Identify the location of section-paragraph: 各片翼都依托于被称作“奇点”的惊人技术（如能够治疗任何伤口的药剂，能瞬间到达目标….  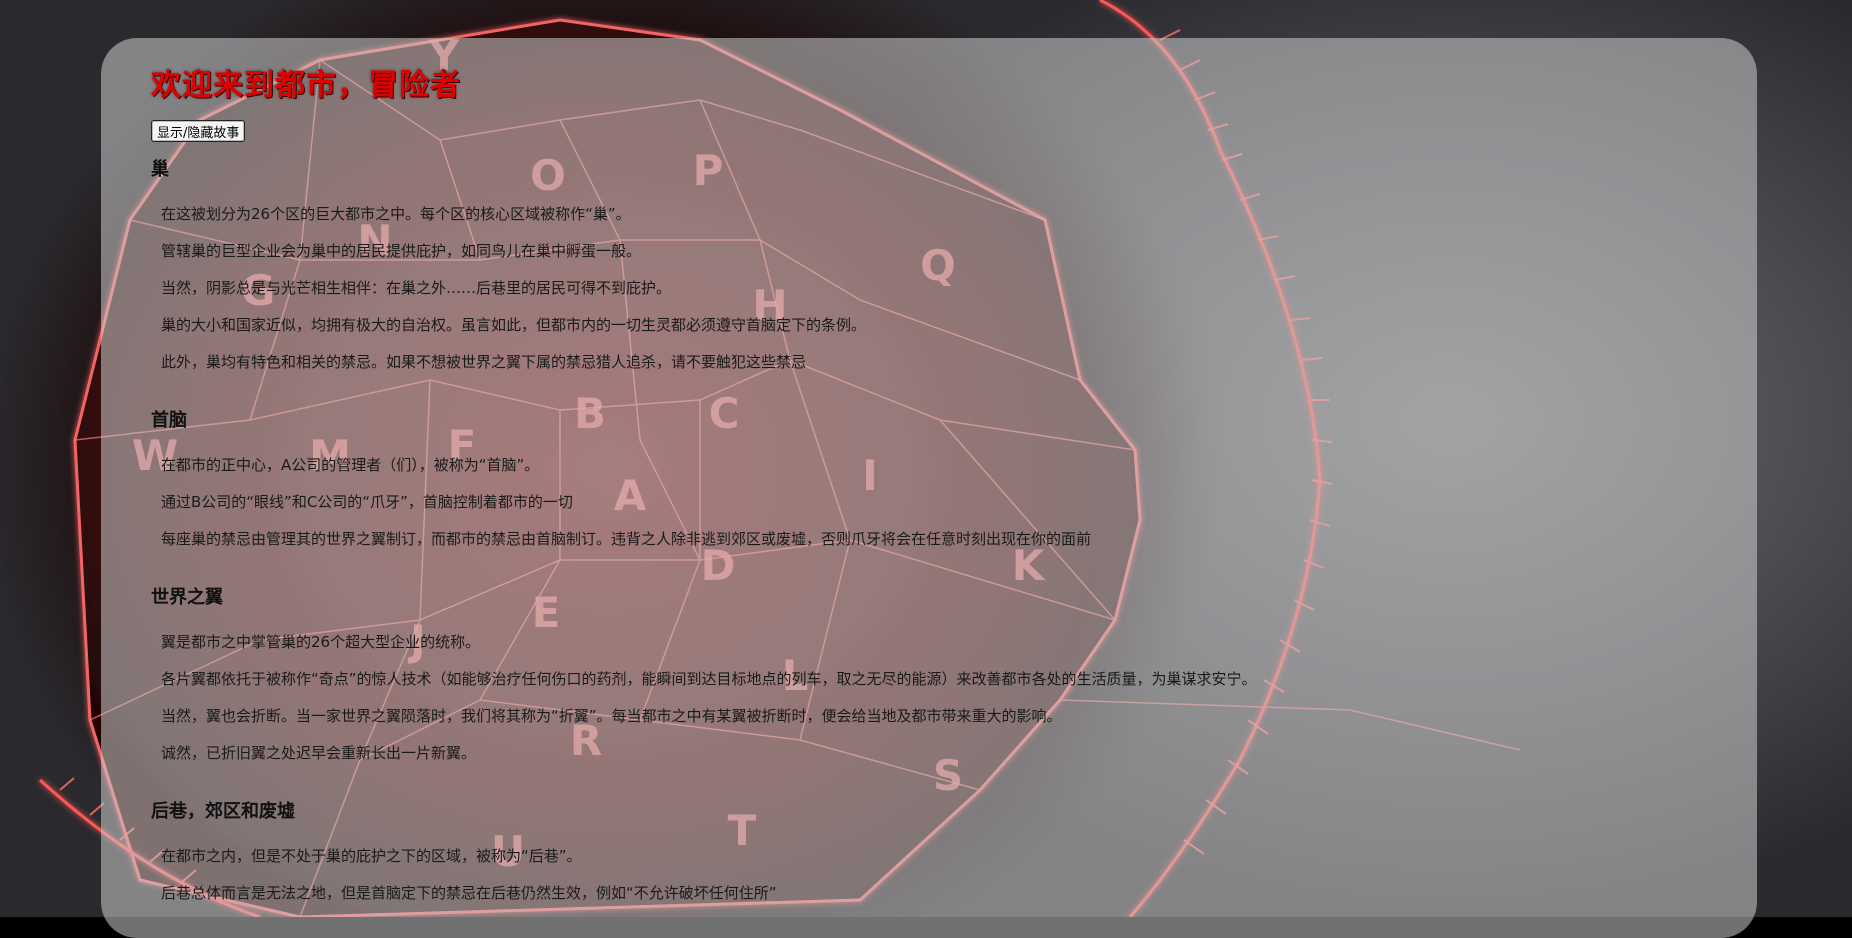
(709, 679).